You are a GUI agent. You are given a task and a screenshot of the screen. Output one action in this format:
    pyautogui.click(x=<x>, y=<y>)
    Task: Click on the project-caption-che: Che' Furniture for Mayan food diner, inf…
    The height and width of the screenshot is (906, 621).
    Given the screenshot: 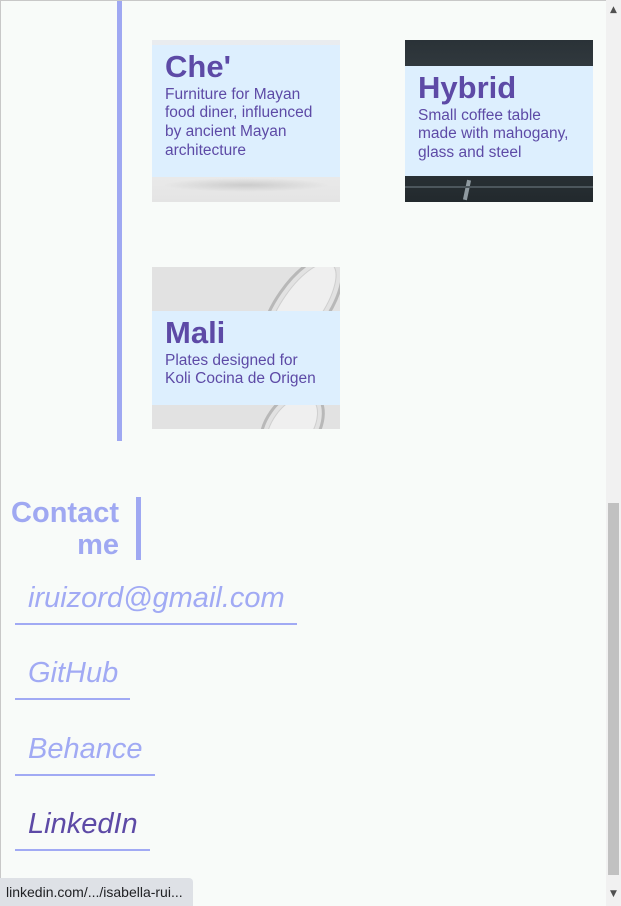 What is the action you would take?
    pyautogui.click(x=246, y=111)
    